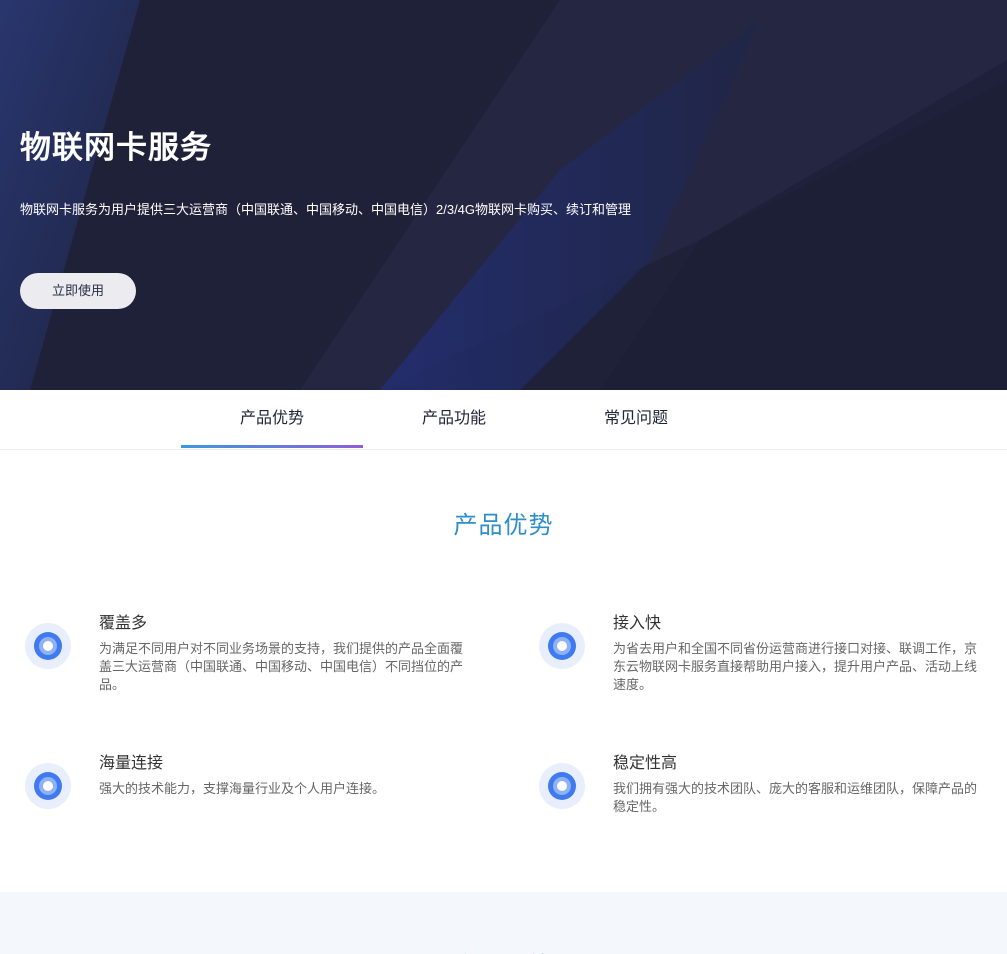 This screenshot has height=954, width=1007. Describe the element at coordinates (131, 763) in the screenshot. I see `advantage-title: 海量连接` at that location.